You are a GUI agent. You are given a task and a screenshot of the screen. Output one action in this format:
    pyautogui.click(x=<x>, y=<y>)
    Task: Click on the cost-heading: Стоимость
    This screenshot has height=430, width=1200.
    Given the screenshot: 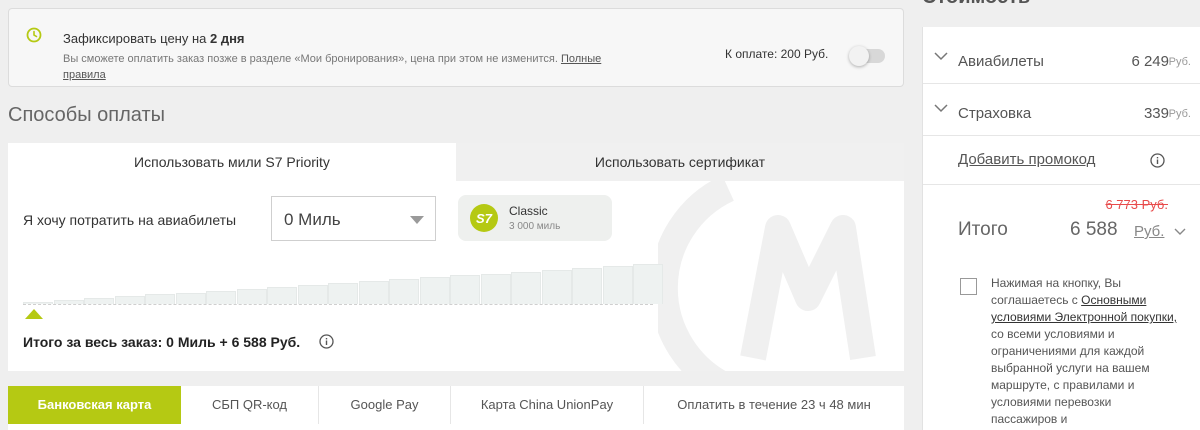 What is the action you would take?
    pyautogui.click(x=976, y=4)
    